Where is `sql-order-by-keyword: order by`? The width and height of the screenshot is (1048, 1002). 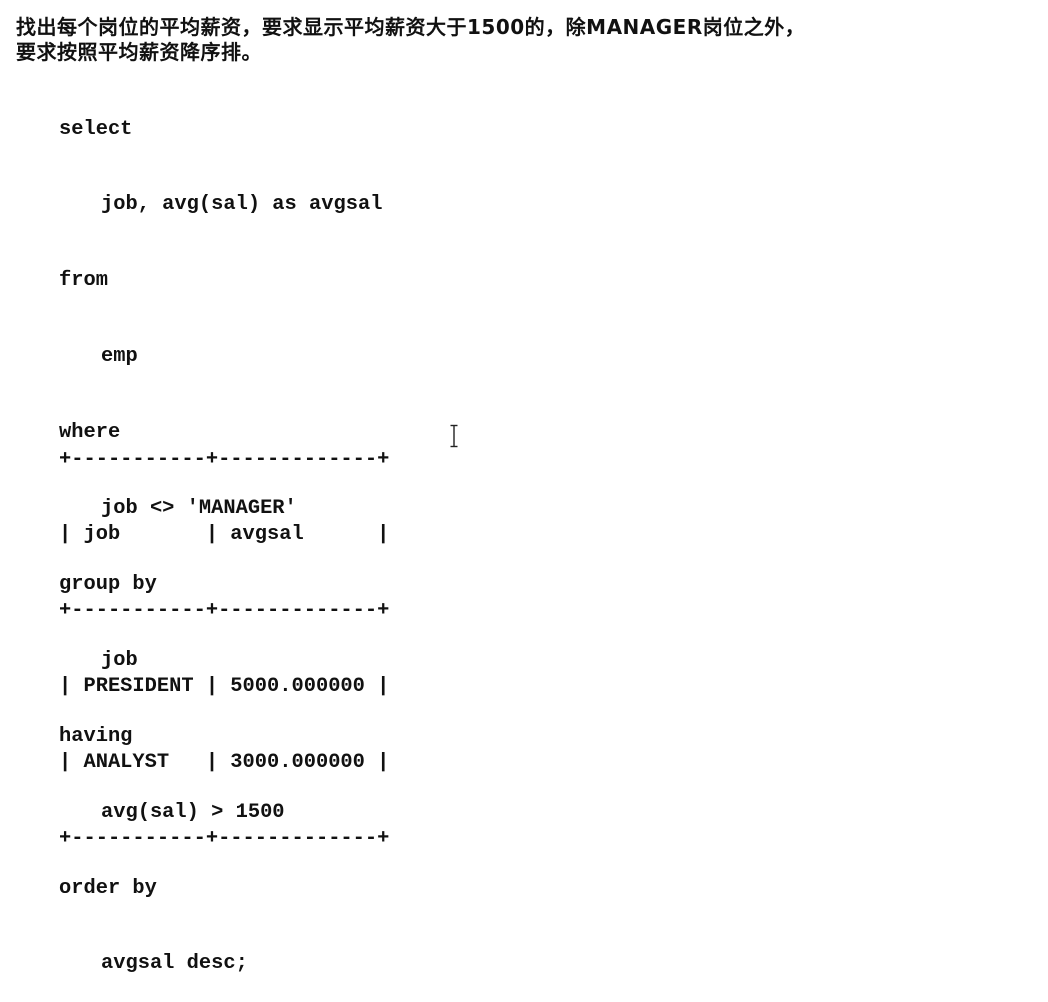
sql-order-by-keyword: order by is located at coordinates (108, 888).